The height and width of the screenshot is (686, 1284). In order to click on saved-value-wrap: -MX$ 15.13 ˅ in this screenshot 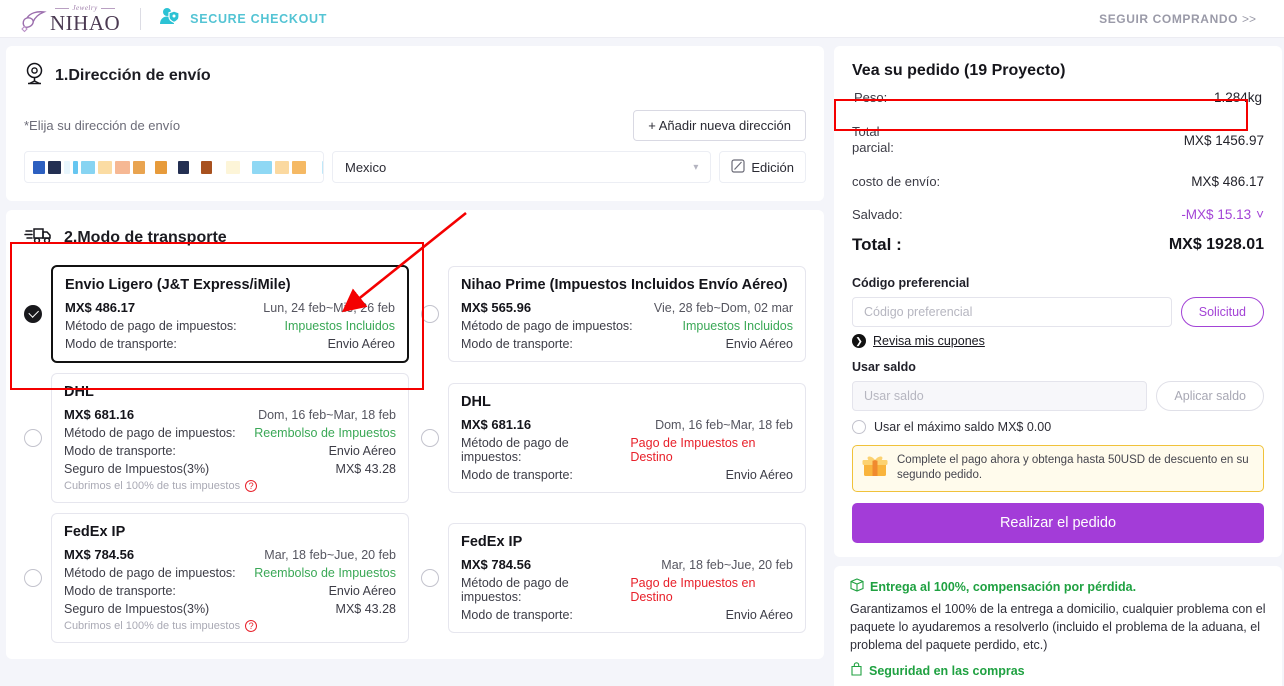, I will do `click(1222, 214)`.